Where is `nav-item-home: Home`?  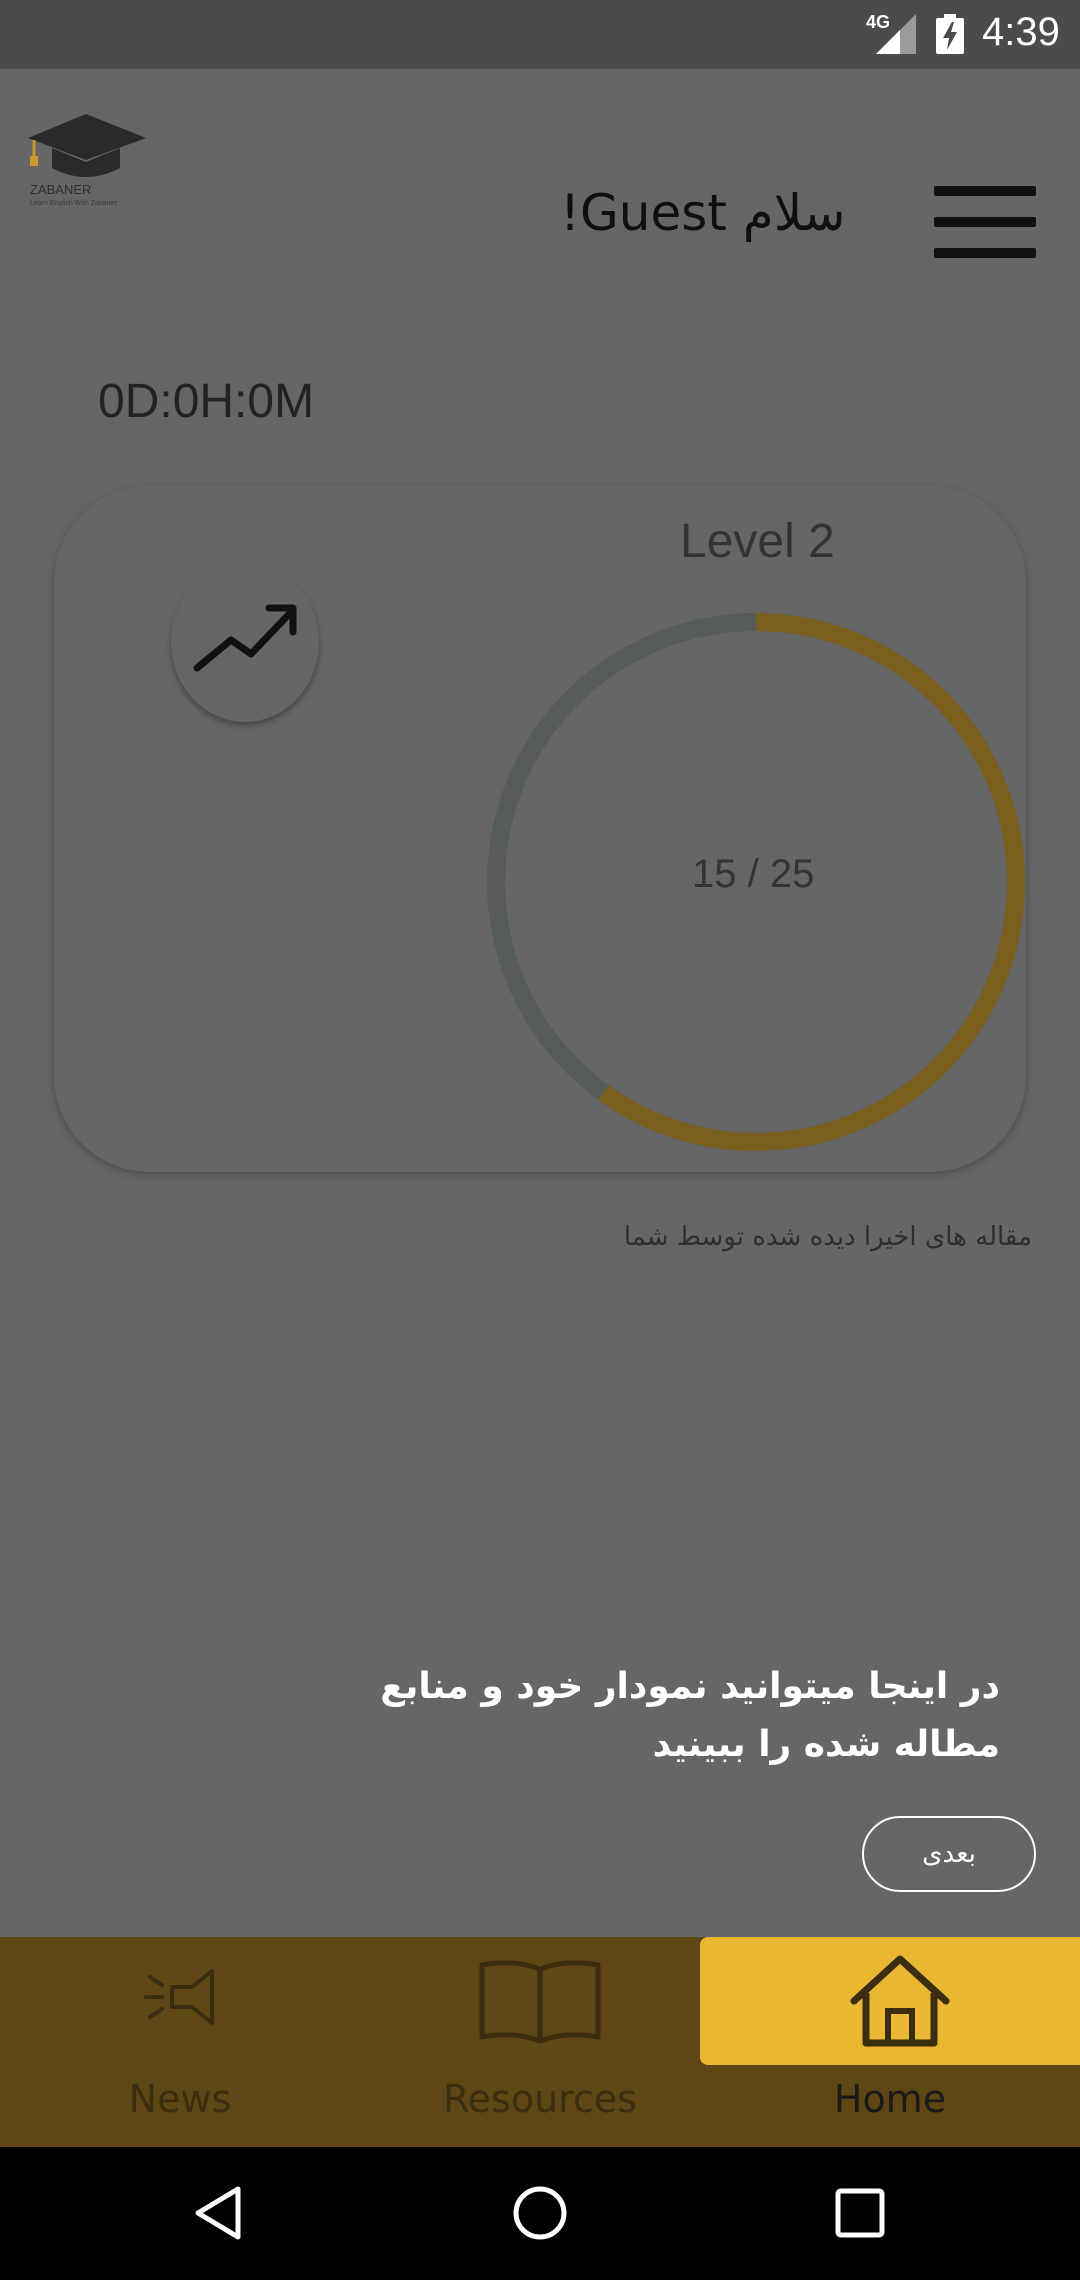 nav-item-home: Home is located at coordinates (890, 2042).